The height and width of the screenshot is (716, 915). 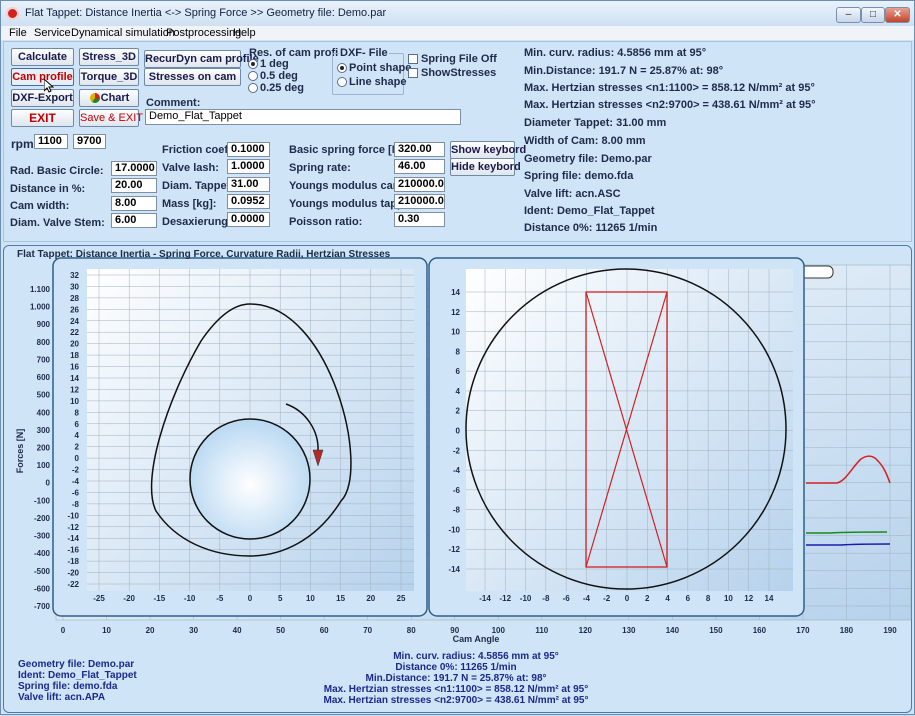 I want to click on main-ytick-label: -600, so click(x=42, y=588).